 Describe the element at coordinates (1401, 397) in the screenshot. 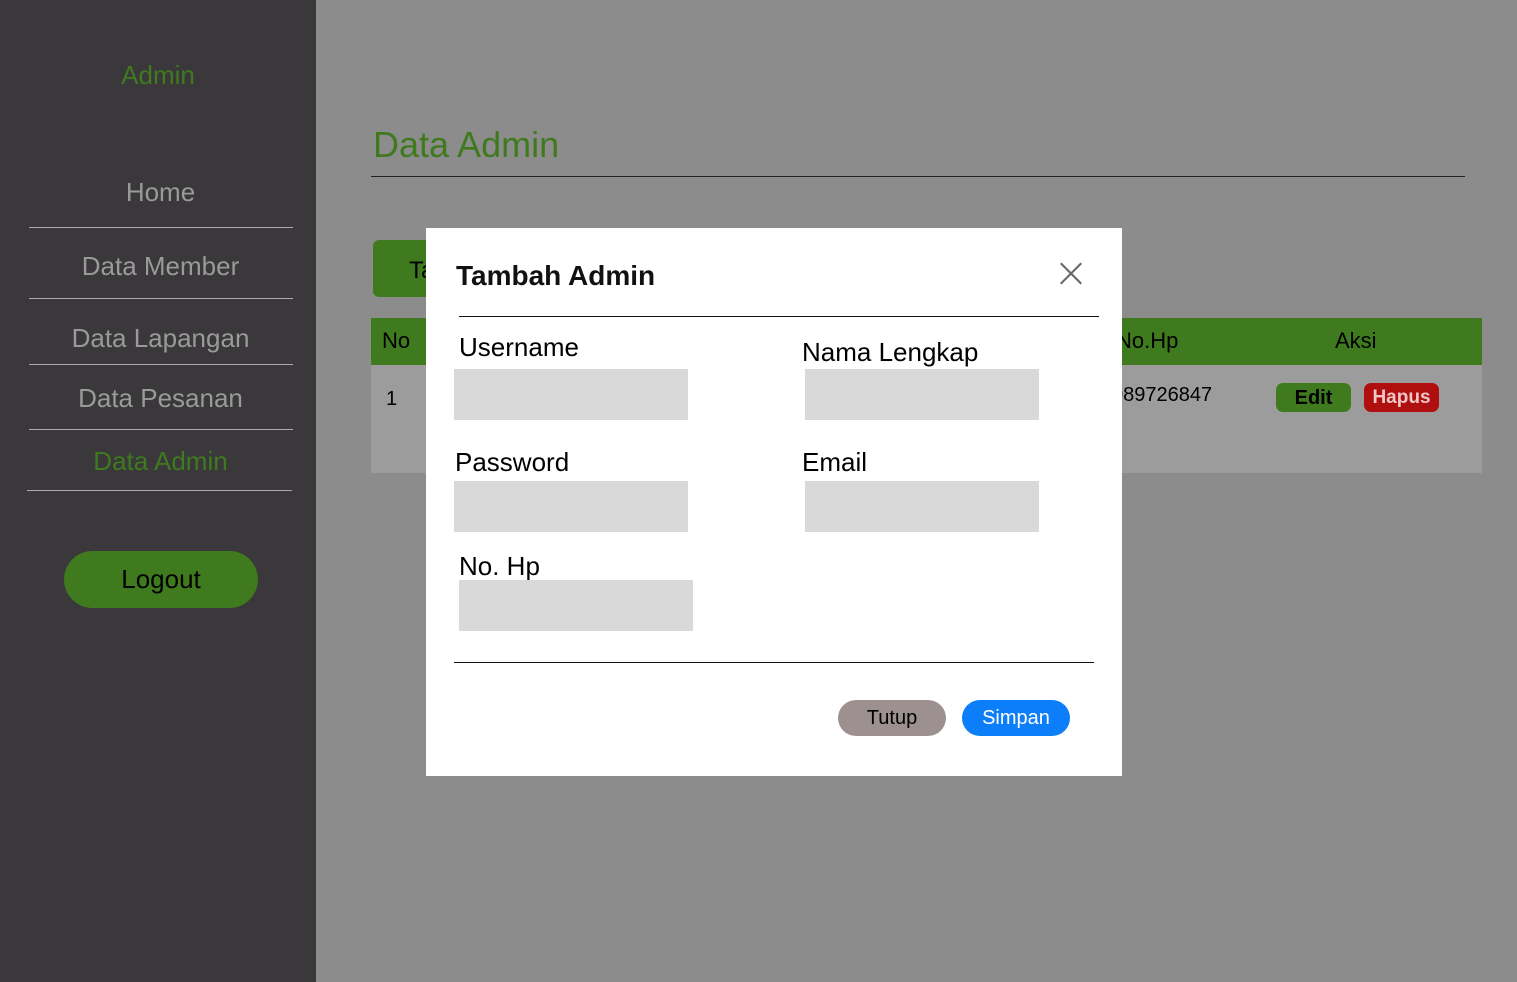

I see `delete-button: Hapus` at that location.